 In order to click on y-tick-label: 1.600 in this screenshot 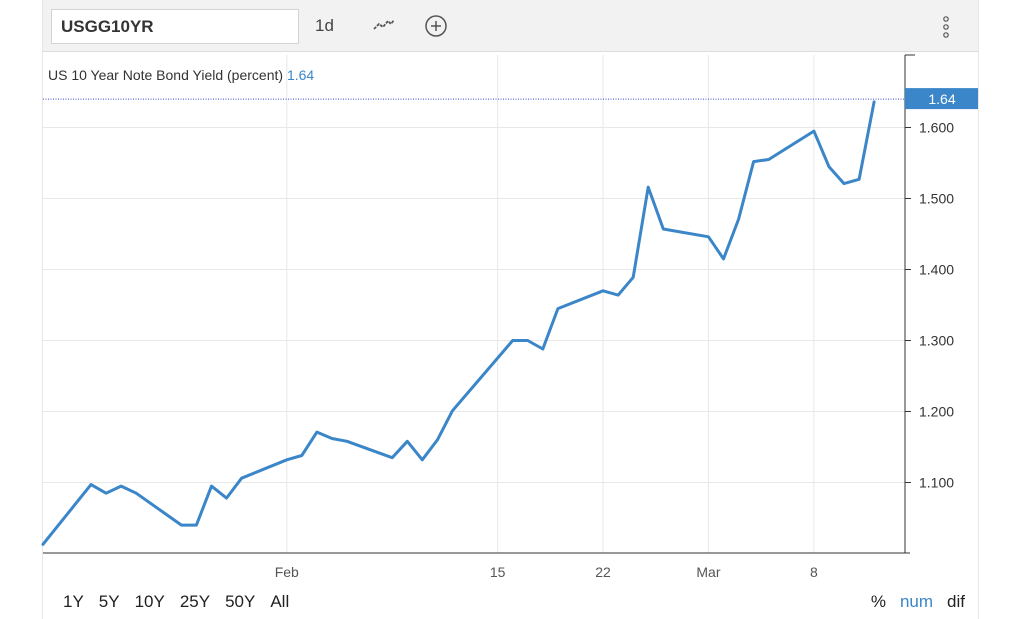, I will do `click(936, 128)`.